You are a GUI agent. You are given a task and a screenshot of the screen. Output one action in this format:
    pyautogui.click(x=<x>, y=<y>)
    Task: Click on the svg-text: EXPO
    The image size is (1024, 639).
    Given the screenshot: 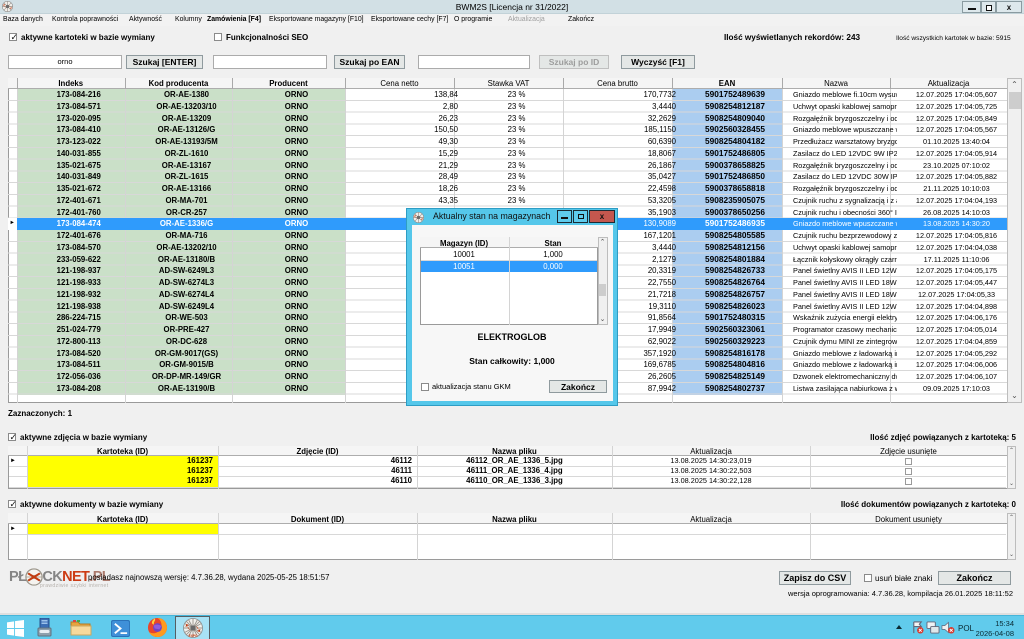 What is the action you would take?
    pyautogui.click(x=193, y=636)
    